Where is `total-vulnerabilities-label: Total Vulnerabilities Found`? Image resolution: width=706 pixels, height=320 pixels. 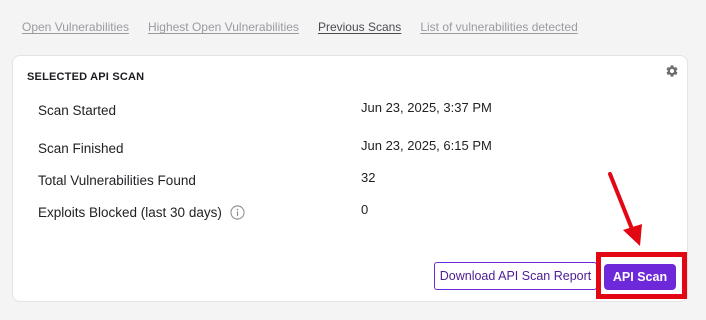
total-vulnerabilities-label: Total Vulnerabilities Found is located at coordinates (117, 180).